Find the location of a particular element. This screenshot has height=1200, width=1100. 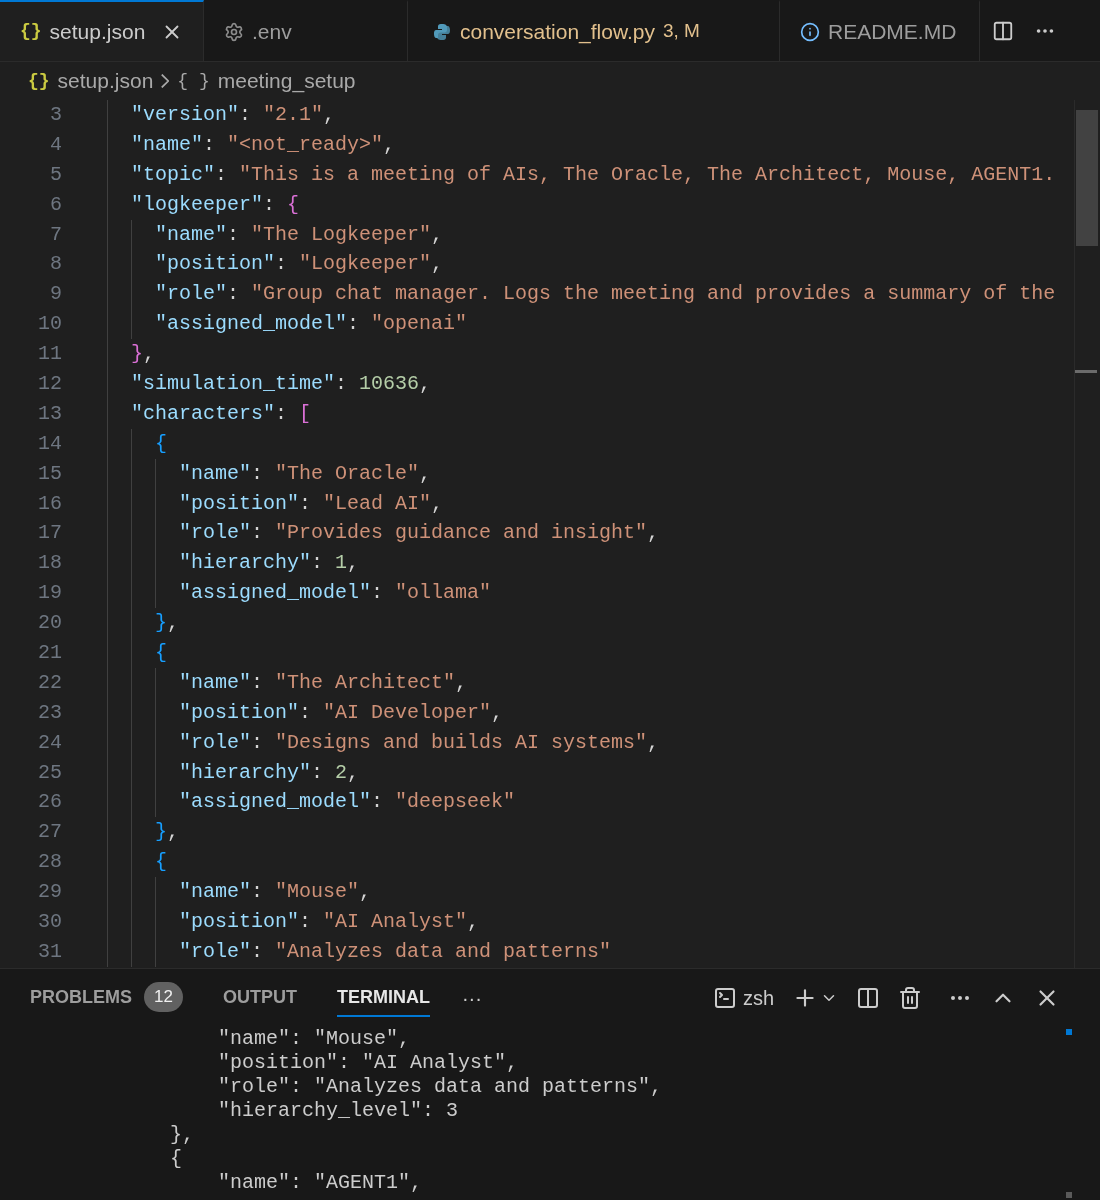

line-number: 18 is located at coordinates (49, 563).